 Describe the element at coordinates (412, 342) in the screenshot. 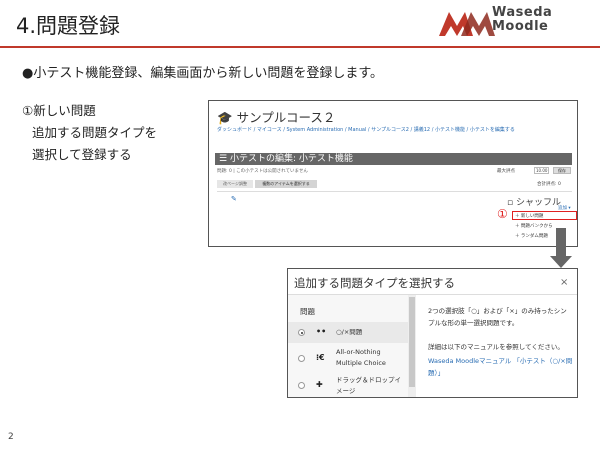

I see `scrollbar-thumb` at that location.